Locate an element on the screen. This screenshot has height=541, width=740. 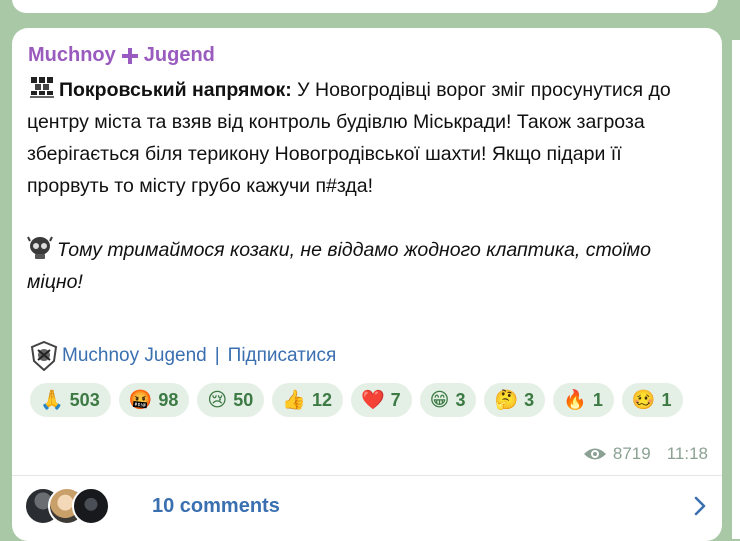
reaction-angry: 🤬 98 is located at coordinates (154, 400).